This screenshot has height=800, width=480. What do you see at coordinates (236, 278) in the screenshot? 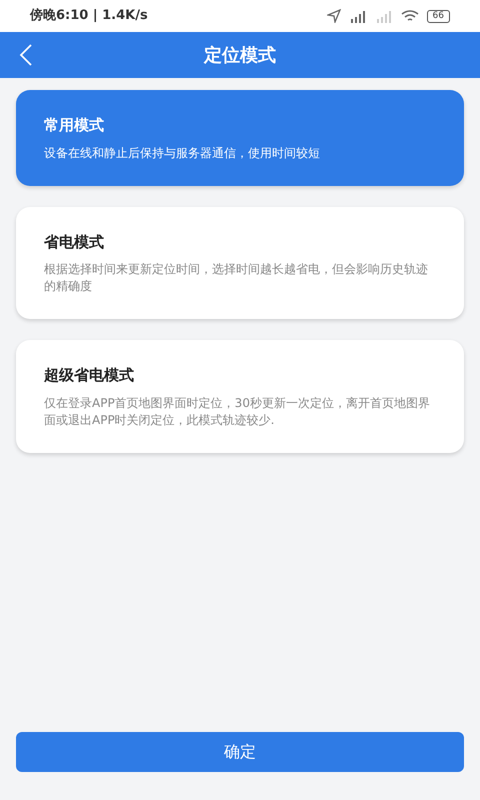
I see `mode-description: 根据选择时间来更新定位时间，选择时间越长越省电，但会影响历史轨迹的精确度` at bounding box center [236, 278].